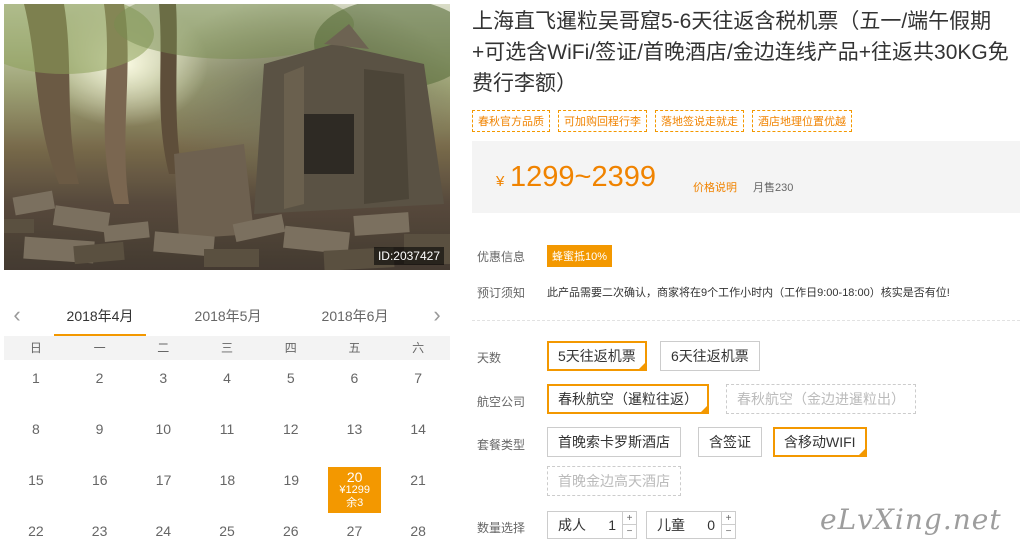 The width and height of the screenshot is (1023, 551). What do you see at coordinates (671, 525) in the screenshot?
I see `child-label: 儿童` at bounding box center [671, 525].